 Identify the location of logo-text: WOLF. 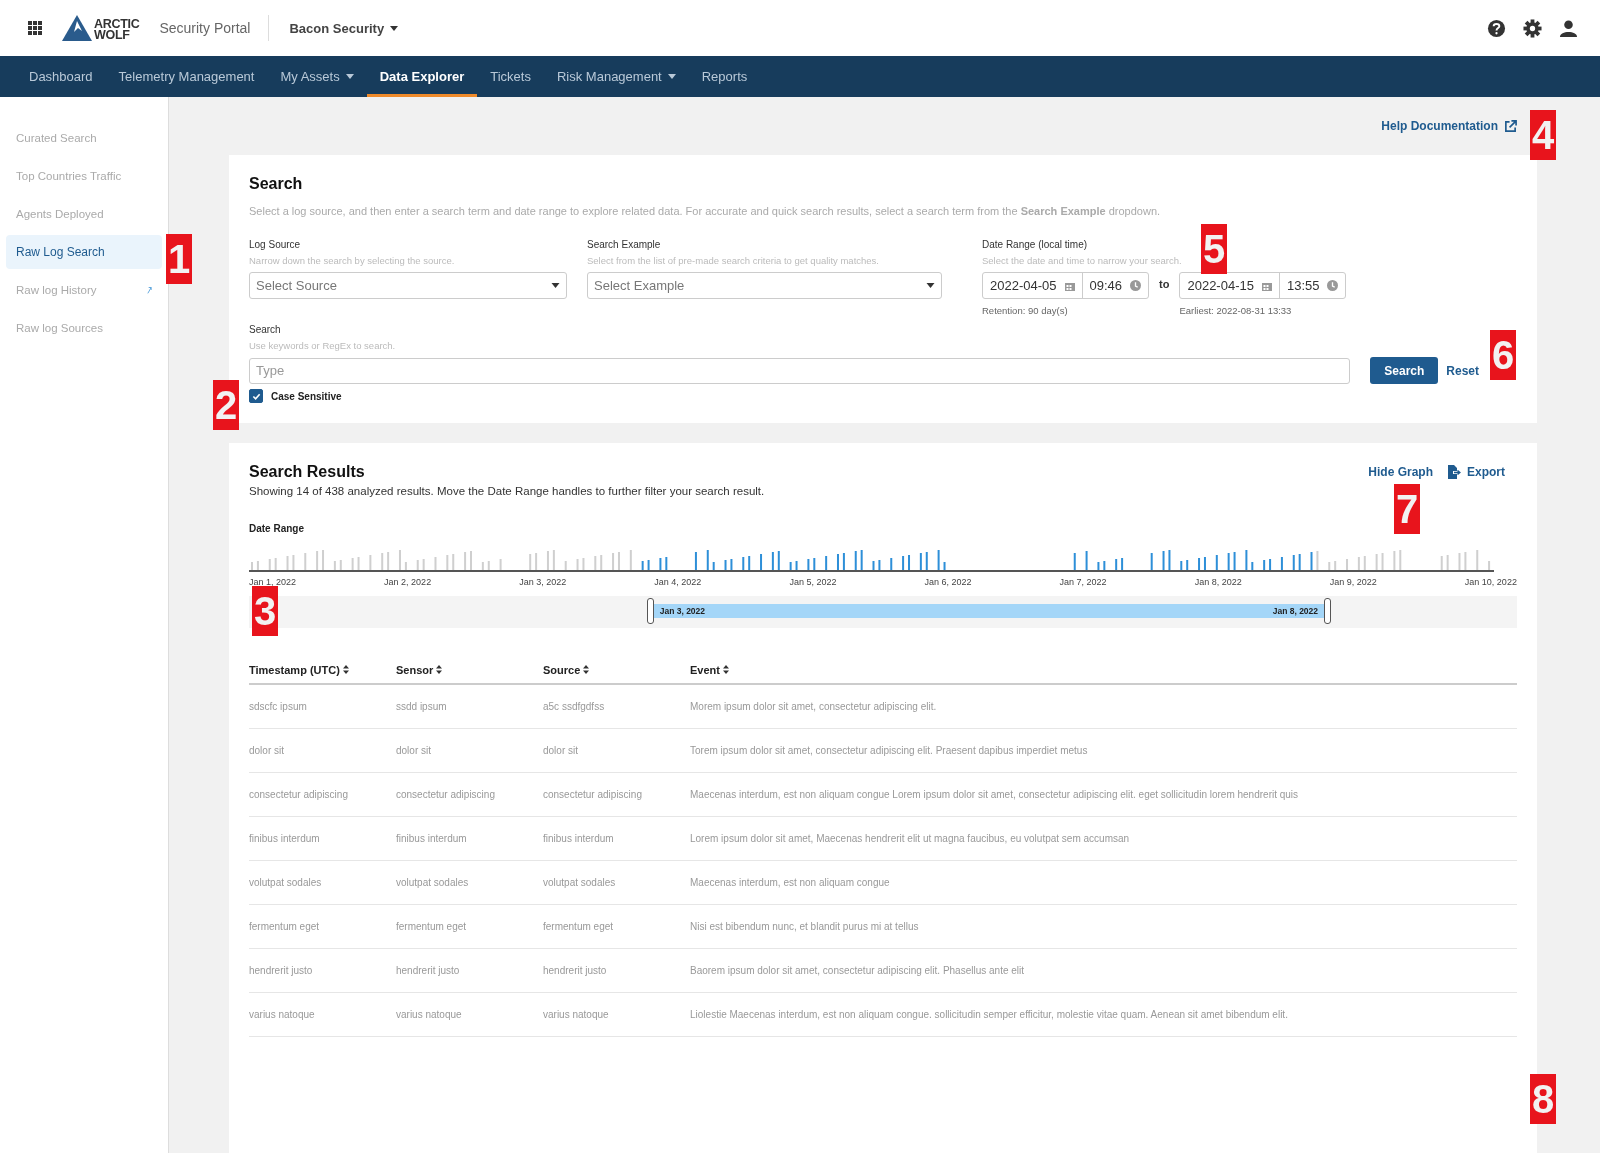
(112, 35).